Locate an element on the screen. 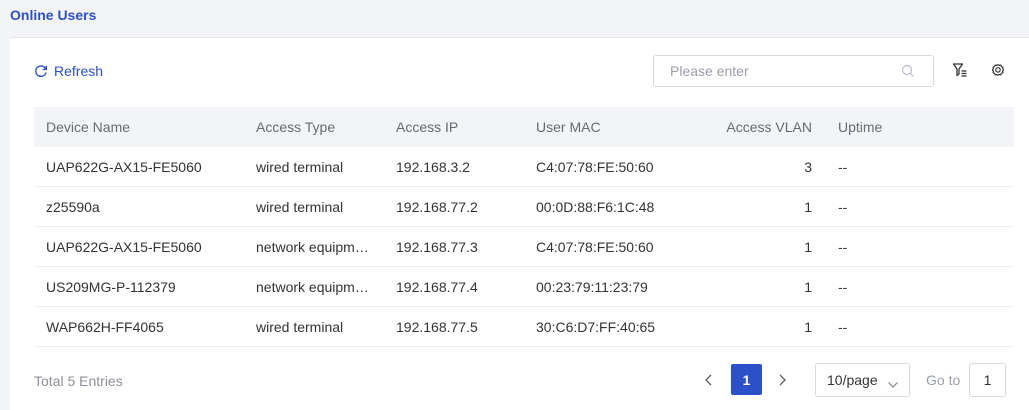 The width and height of the screenshot is (1029, 410). goto-page-input is located at coordinates (987, 380).